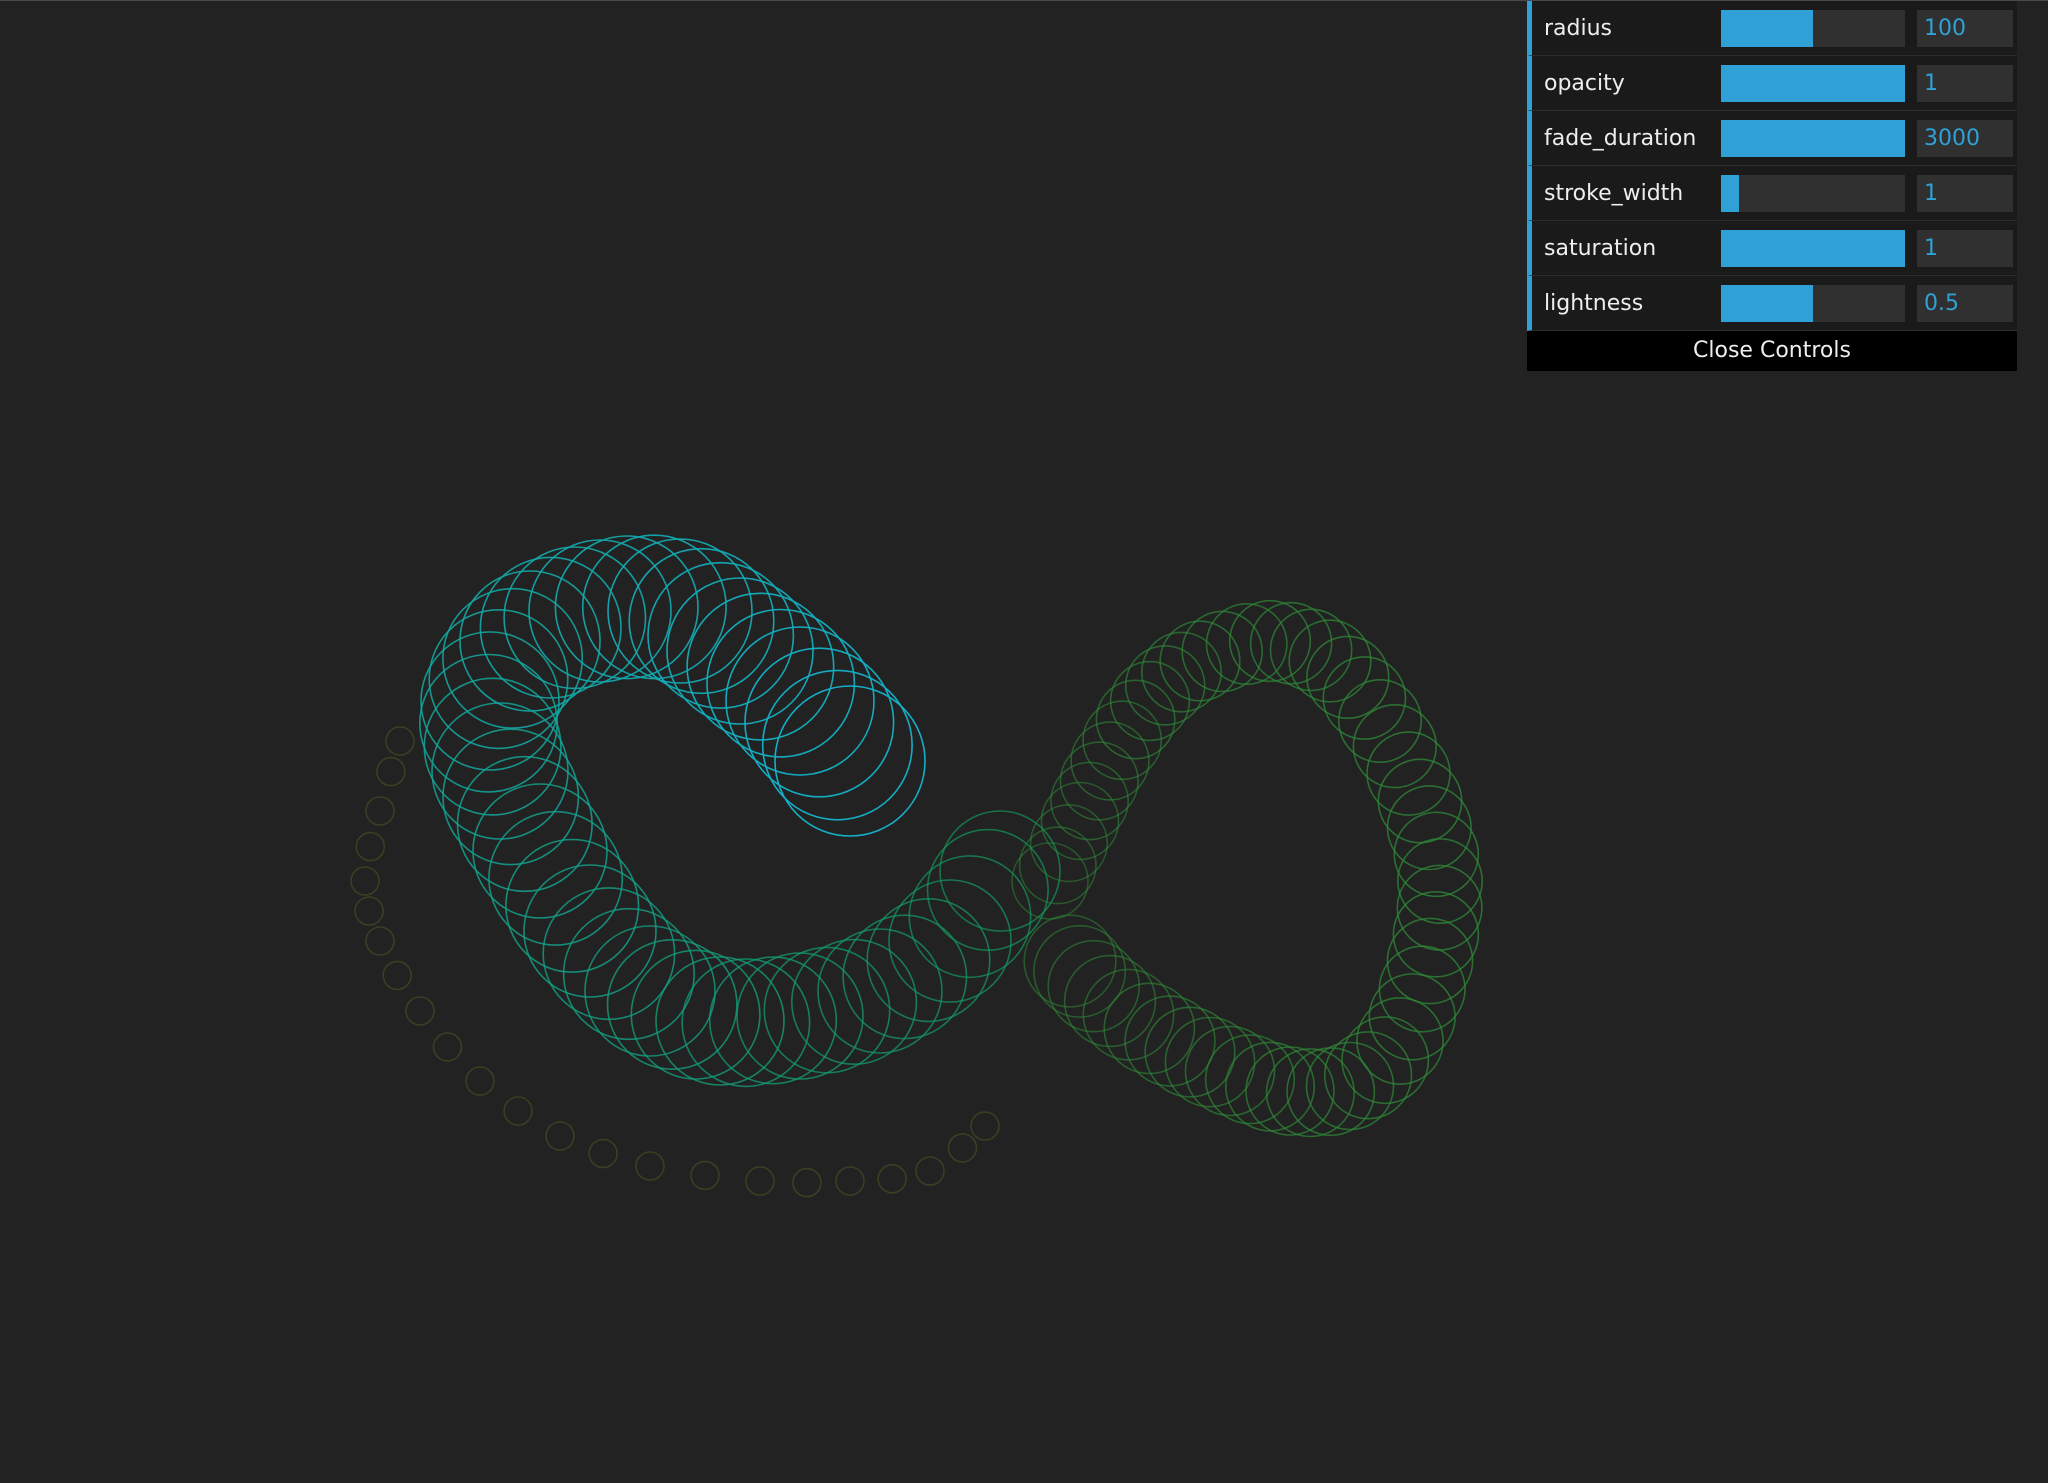  I want to click on control-row-radius: radius 100, so click(1772, 28).